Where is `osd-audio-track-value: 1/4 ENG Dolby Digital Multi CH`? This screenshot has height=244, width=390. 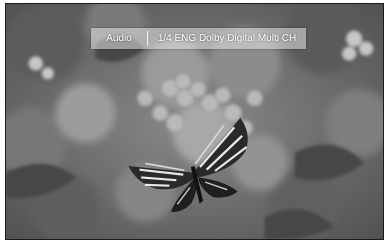
osd-audio-track-value: 1/4 ENG Dolby Digital Multi CH is located at coordinates (227, 38).